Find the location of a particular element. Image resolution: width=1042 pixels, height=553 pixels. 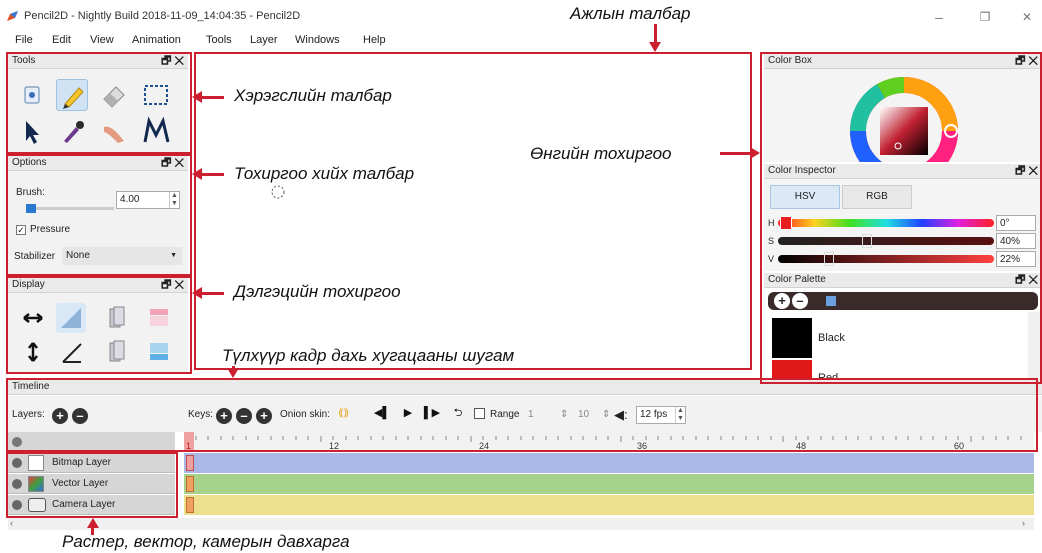

track-bitmap is located at coordinates (609, 463).